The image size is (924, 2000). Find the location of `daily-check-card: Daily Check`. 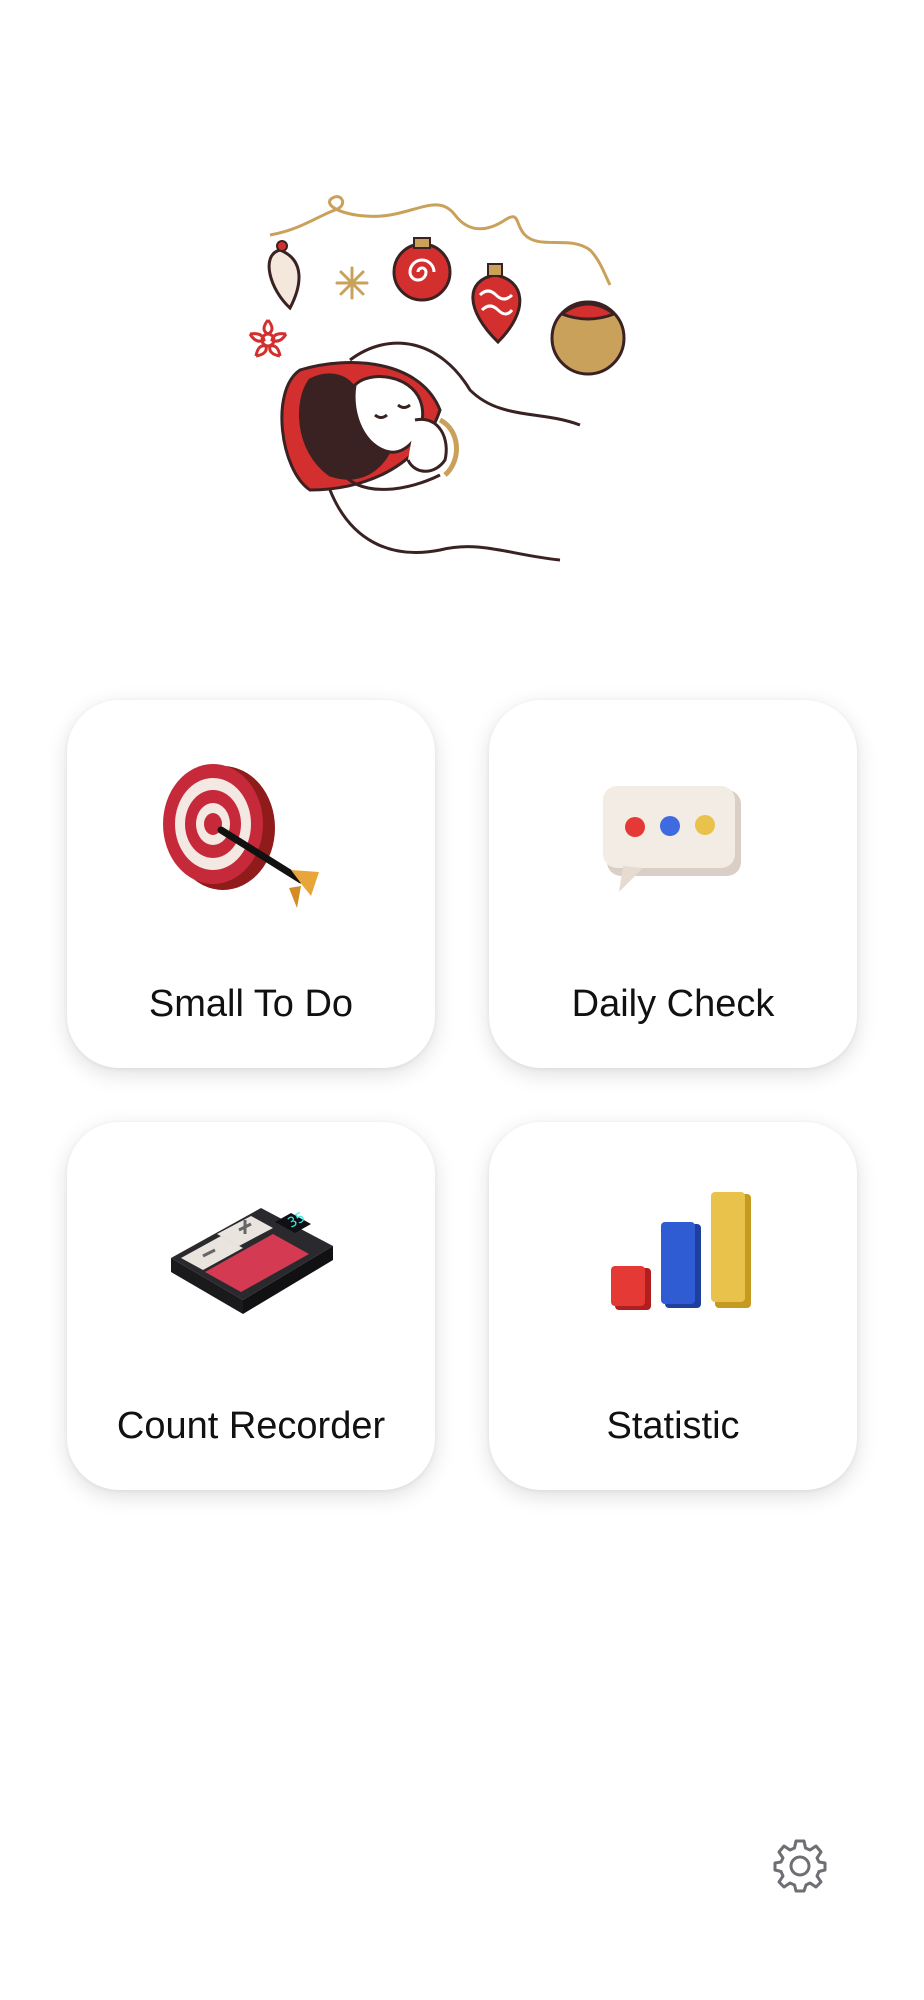

daily-check-card: Daily Check is located at coordinates (673, 884).